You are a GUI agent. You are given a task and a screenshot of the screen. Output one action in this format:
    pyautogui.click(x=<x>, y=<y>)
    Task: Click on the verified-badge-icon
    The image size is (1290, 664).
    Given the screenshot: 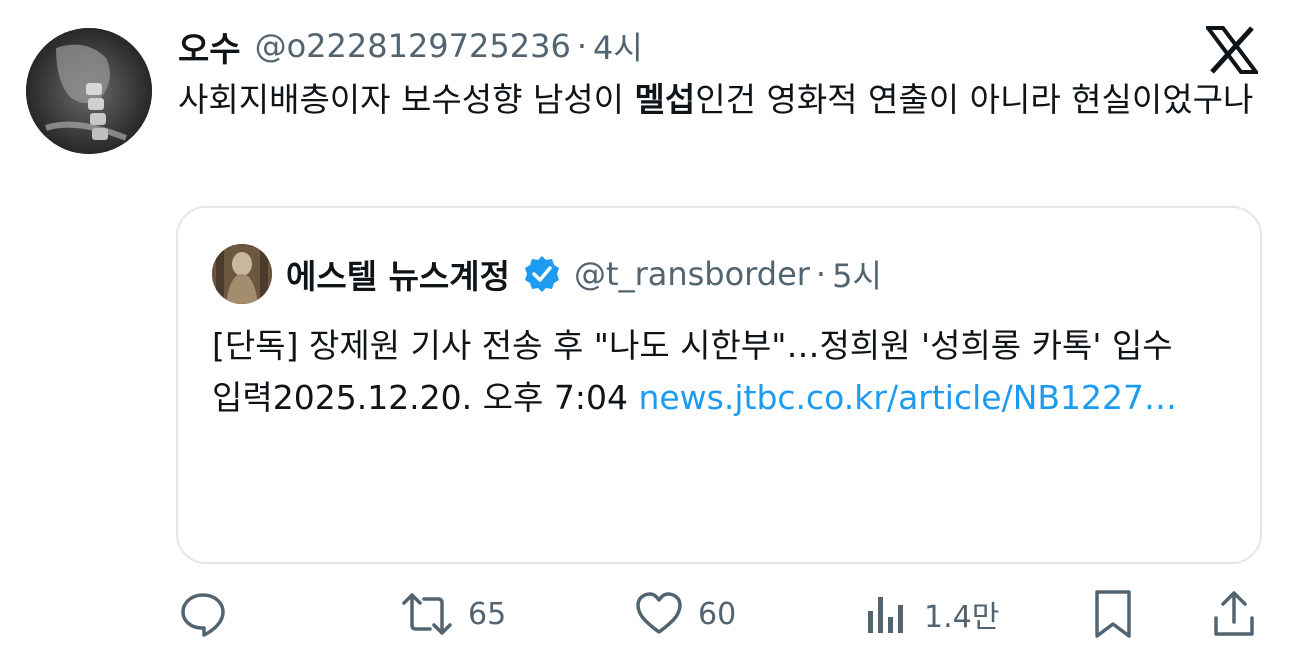 What is the action you would take?
    pyautogui.click(x=542, y=274)
    